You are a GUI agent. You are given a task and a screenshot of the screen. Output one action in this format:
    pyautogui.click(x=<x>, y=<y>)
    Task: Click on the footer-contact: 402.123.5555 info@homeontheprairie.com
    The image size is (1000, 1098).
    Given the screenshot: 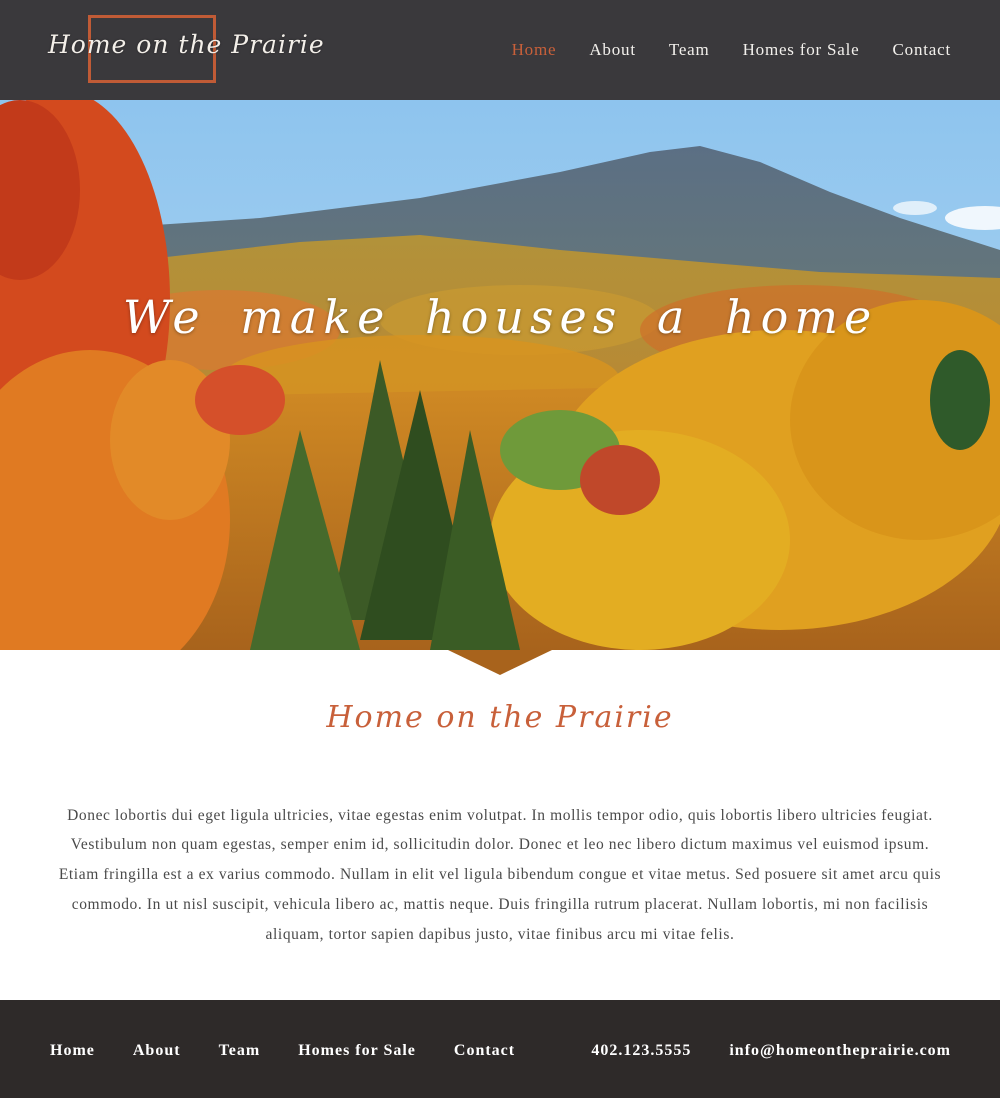 What is the action you would take?
    pyautogui.click(x=771, y=1051)
    